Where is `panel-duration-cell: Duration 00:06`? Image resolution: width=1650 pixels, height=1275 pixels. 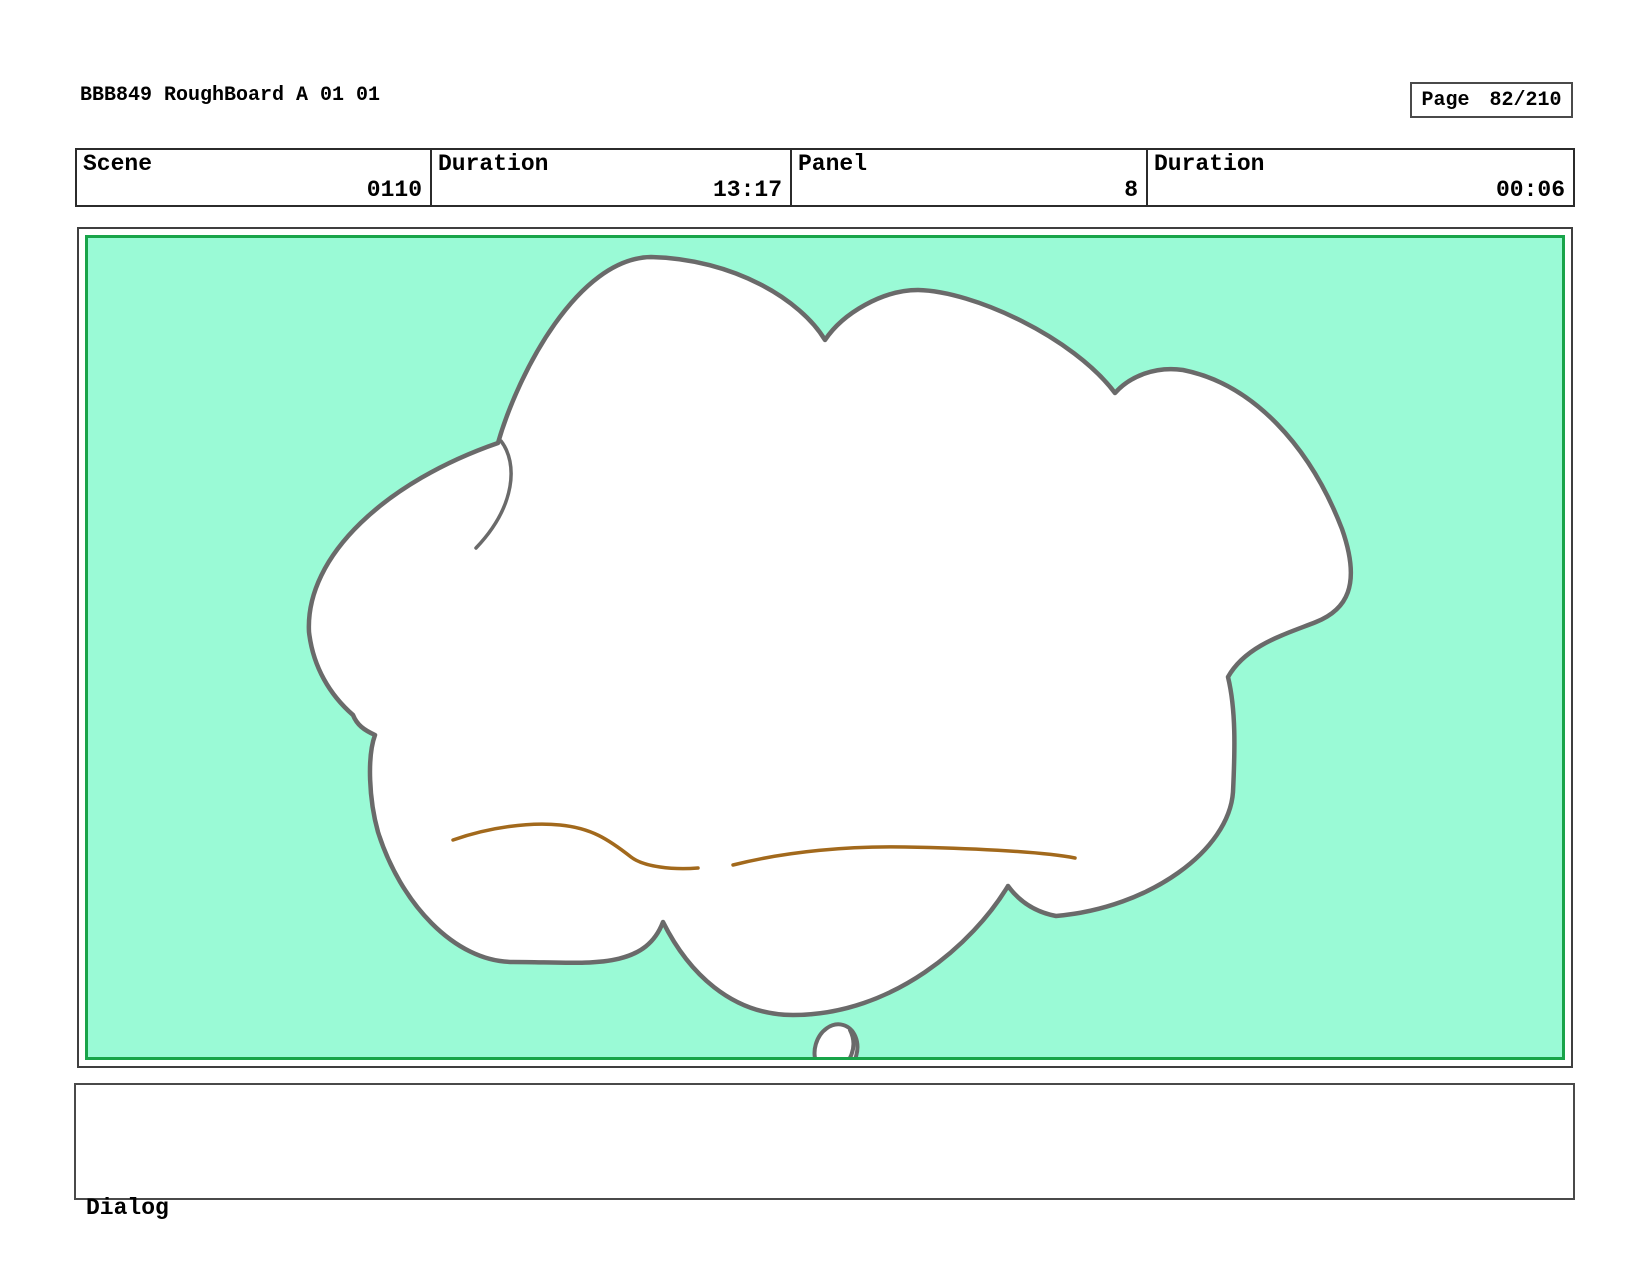 panel-duration-cell: Duration 00:06 is located at coordinates (1359, 177).